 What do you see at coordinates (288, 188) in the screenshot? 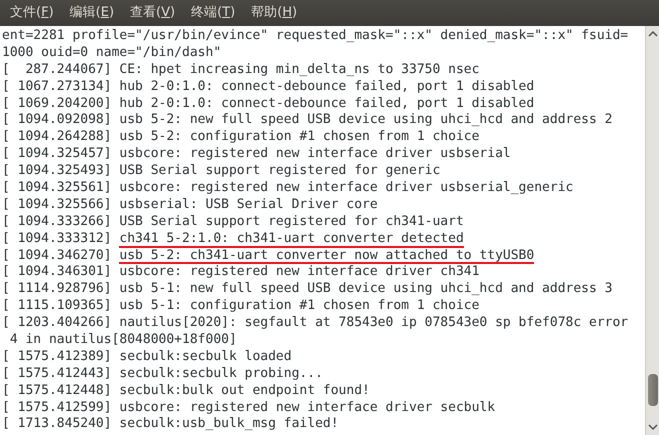
I see `terminal-line: [ 1094.325561] usbcore: registered new interface driver usbserial_generic` at bounding box center [288, 188].